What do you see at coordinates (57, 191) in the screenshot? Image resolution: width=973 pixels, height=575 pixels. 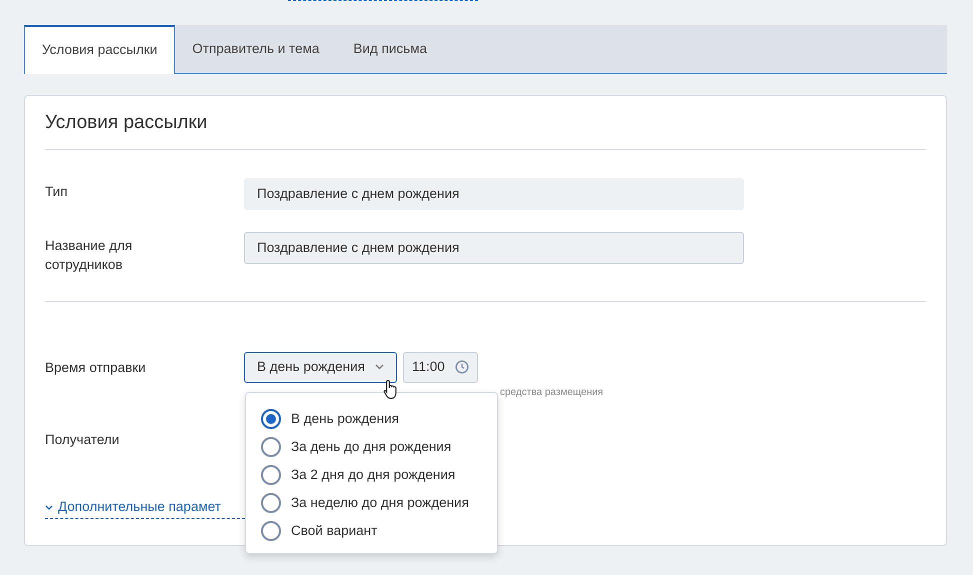 I see `field-label: Тип` at bounding box center [57, 191].